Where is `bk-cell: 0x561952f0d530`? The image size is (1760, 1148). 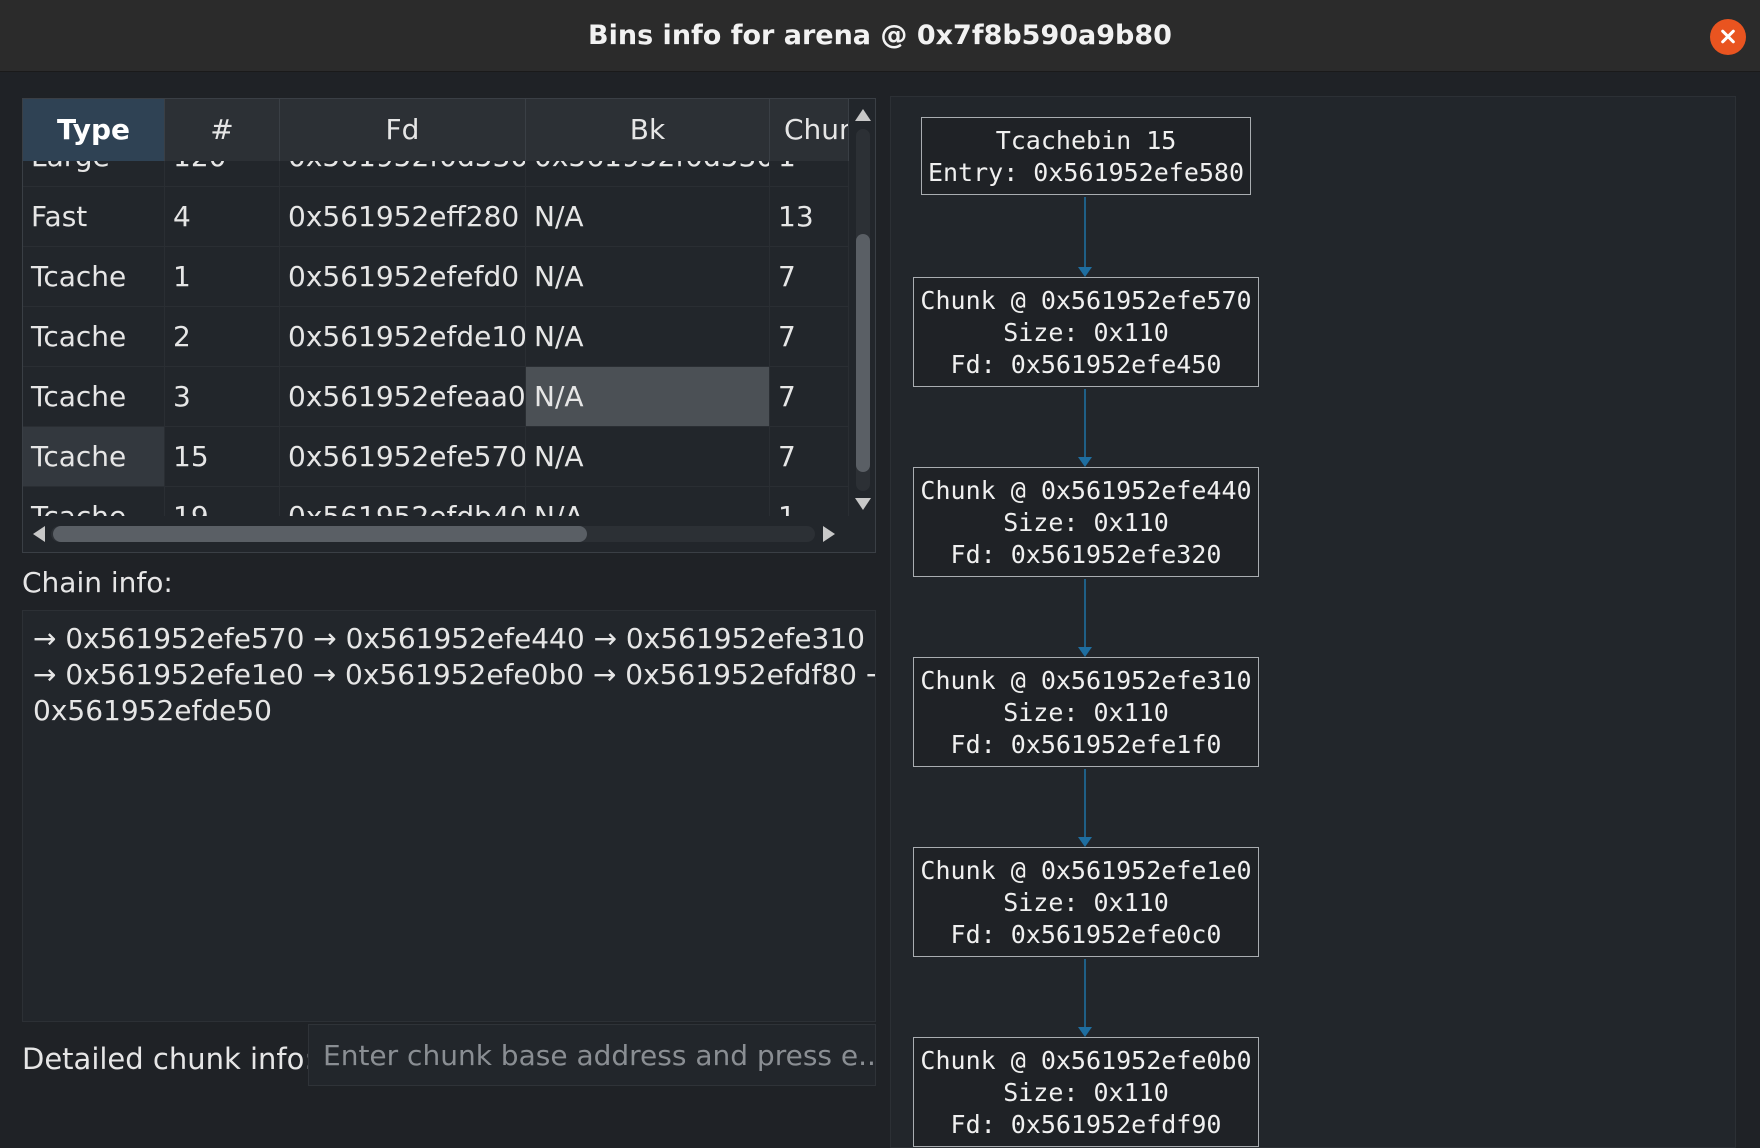
bk-cell: 0x561952f0d530 is located at coordinates (648, 173).